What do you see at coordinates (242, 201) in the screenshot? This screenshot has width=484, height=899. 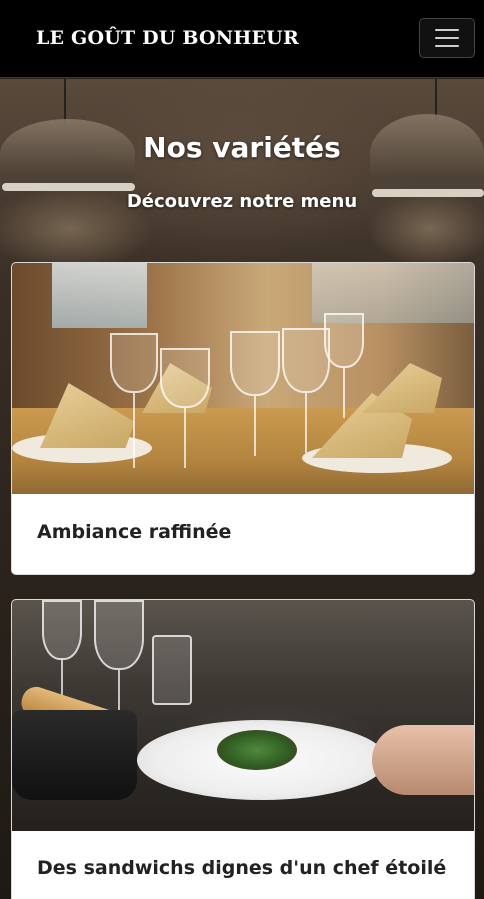 I see `page-subtitle: Découvrez notre menu` at bounding box center [242, 201].